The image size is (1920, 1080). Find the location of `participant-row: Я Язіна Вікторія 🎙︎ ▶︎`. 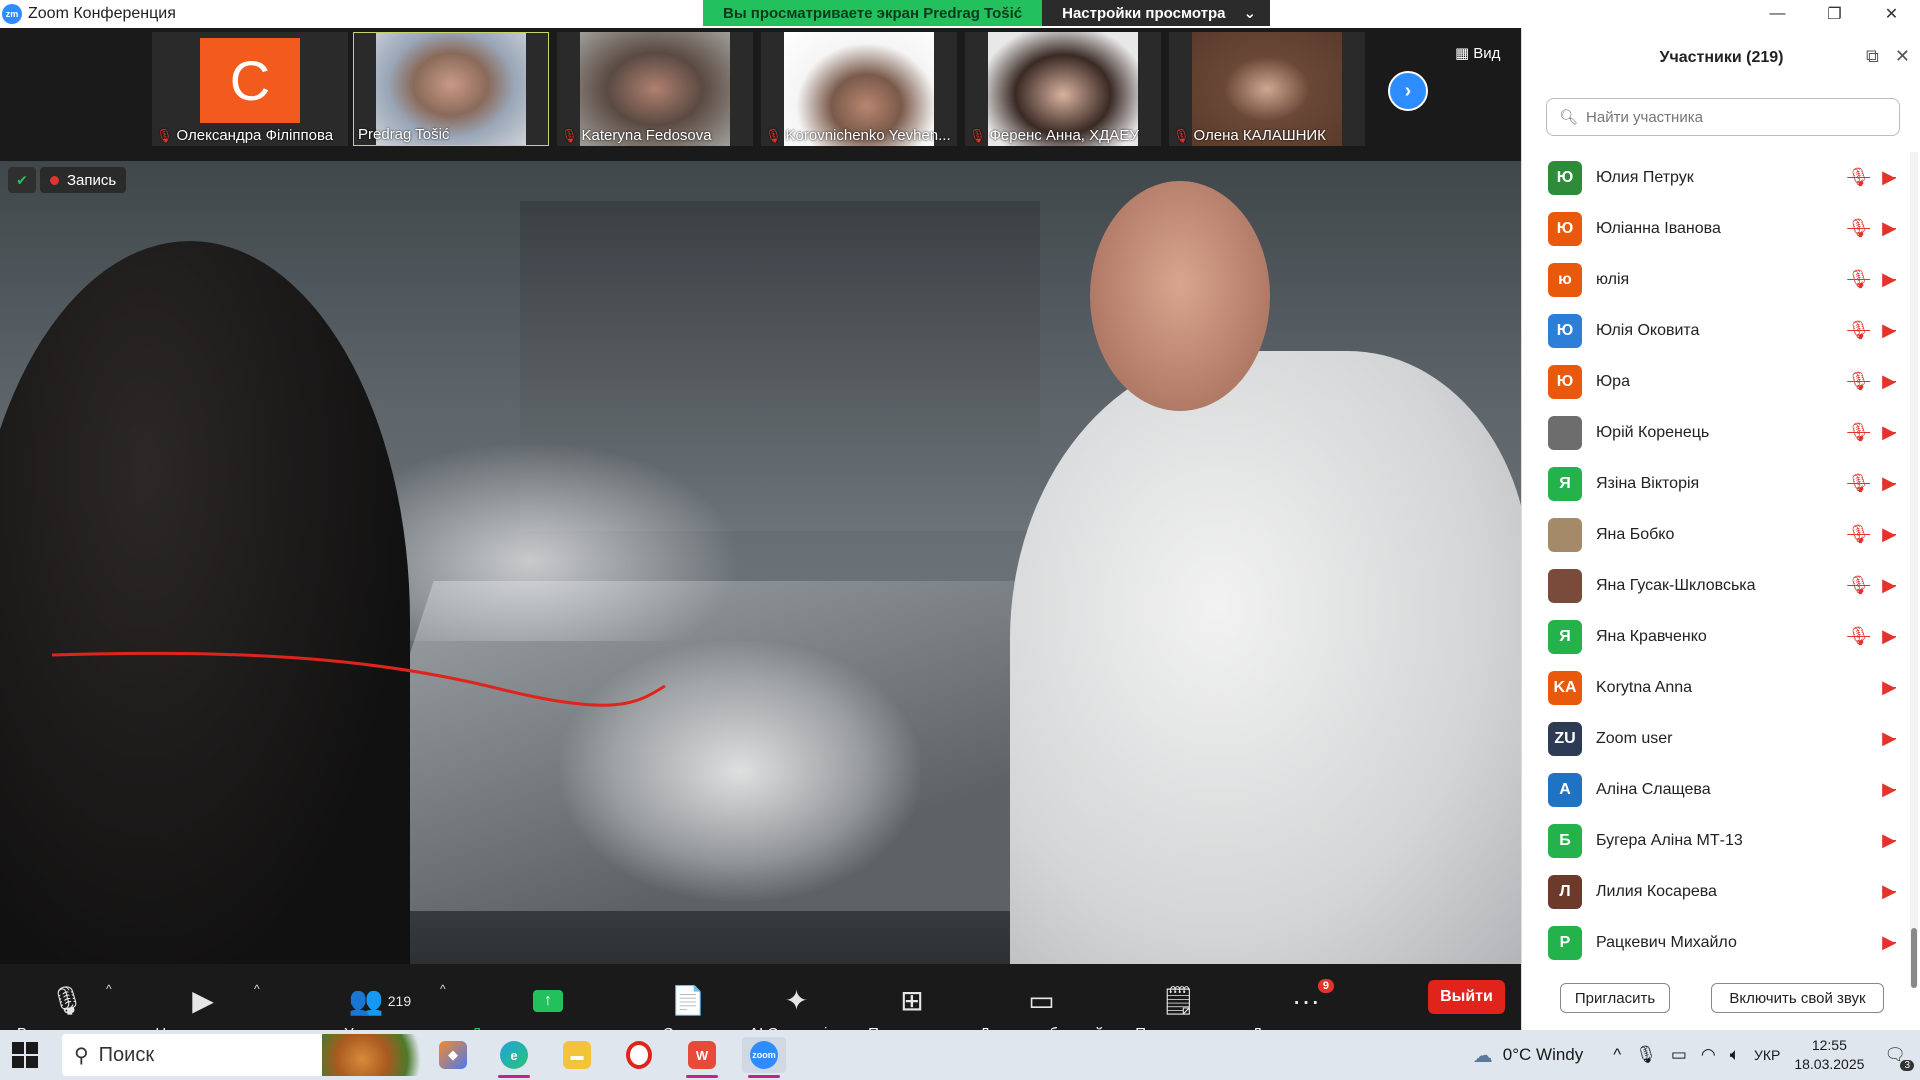

participant-row: Я Язіна Вікторія 🎙︎ ▶︎ is located at coordinates (1714, 483).